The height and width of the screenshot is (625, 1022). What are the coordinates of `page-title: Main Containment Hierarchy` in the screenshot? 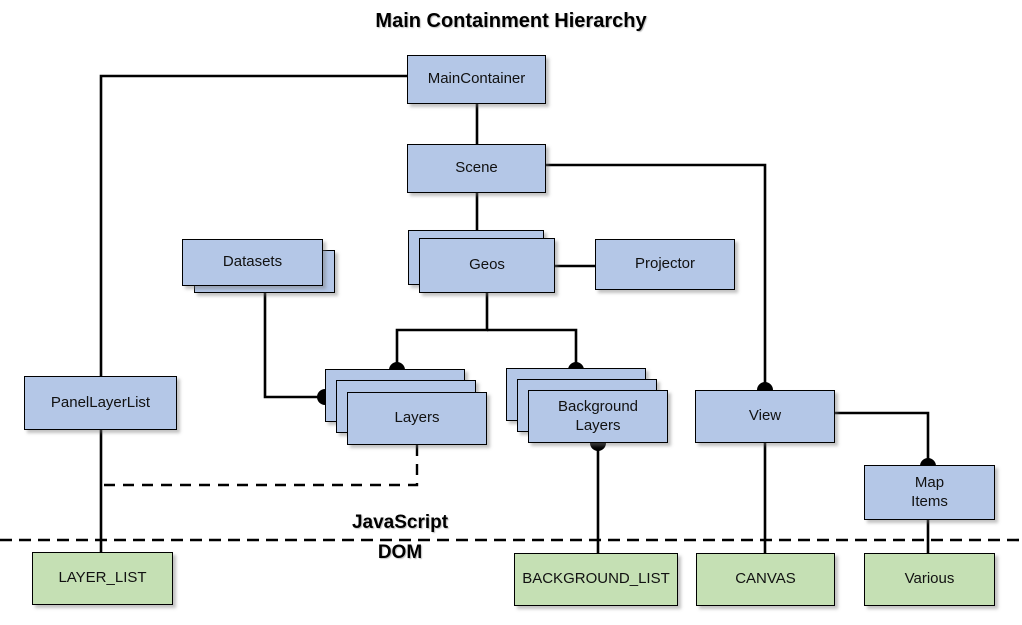 It's located at (511, 21).